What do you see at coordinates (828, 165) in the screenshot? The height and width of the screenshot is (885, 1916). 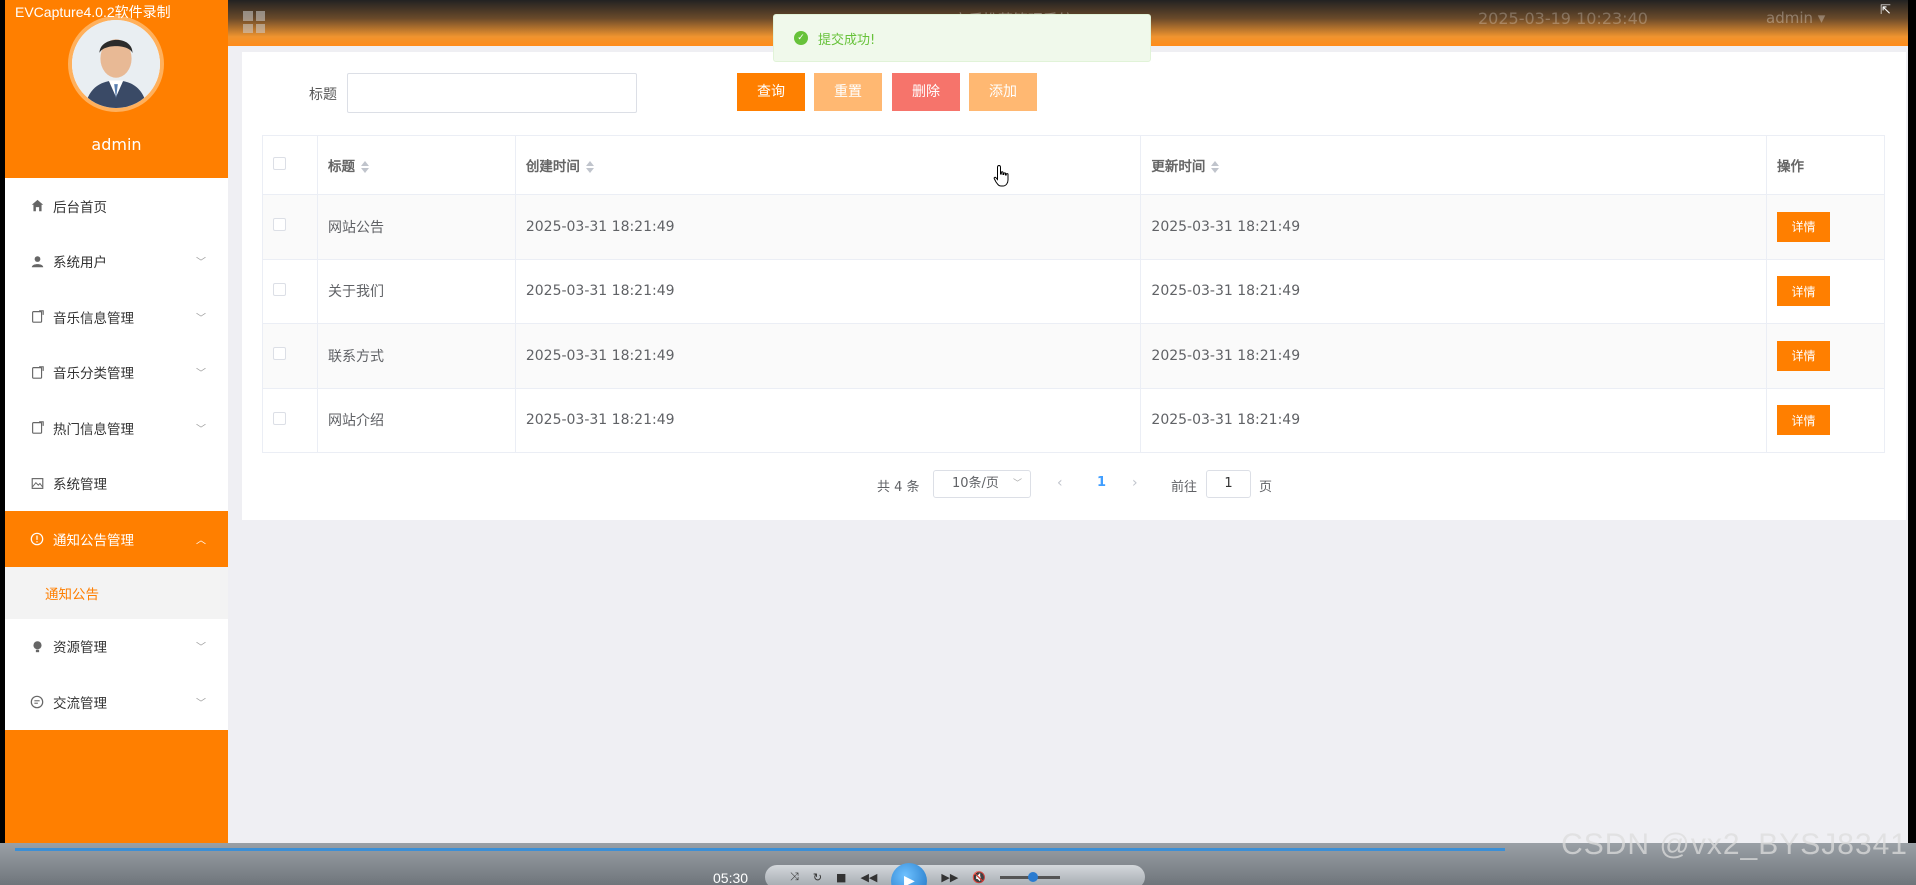 I see `column-header-created: 创建时间` at bounding box center [828, 165].